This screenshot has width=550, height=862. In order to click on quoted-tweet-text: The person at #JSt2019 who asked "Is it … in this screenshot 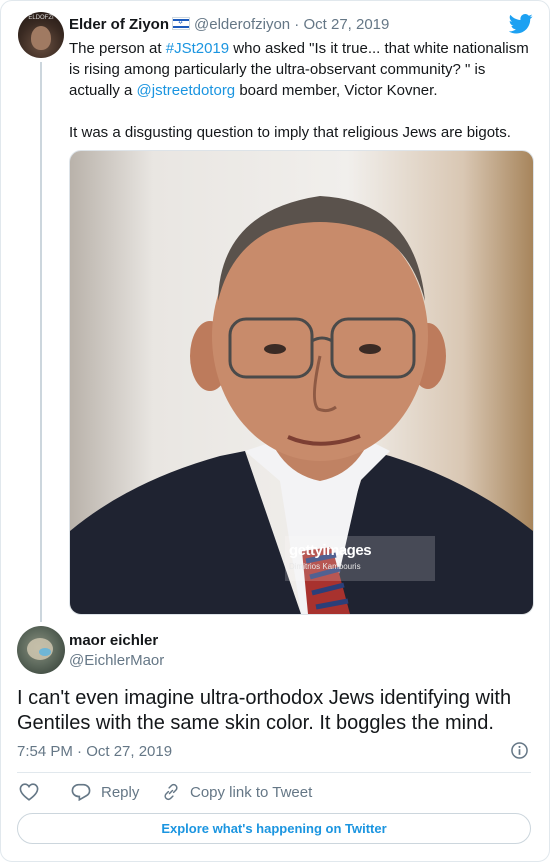, I will do `click(302, 90)`.